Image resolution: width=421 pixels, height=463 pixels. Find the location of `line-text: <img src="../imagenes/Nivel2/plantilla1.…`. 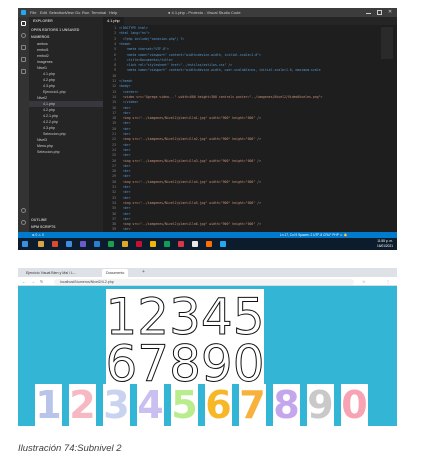

line-text: <img src="../imagenes/Nivel2/plantilla1.… is located at coordinates (190, 118).